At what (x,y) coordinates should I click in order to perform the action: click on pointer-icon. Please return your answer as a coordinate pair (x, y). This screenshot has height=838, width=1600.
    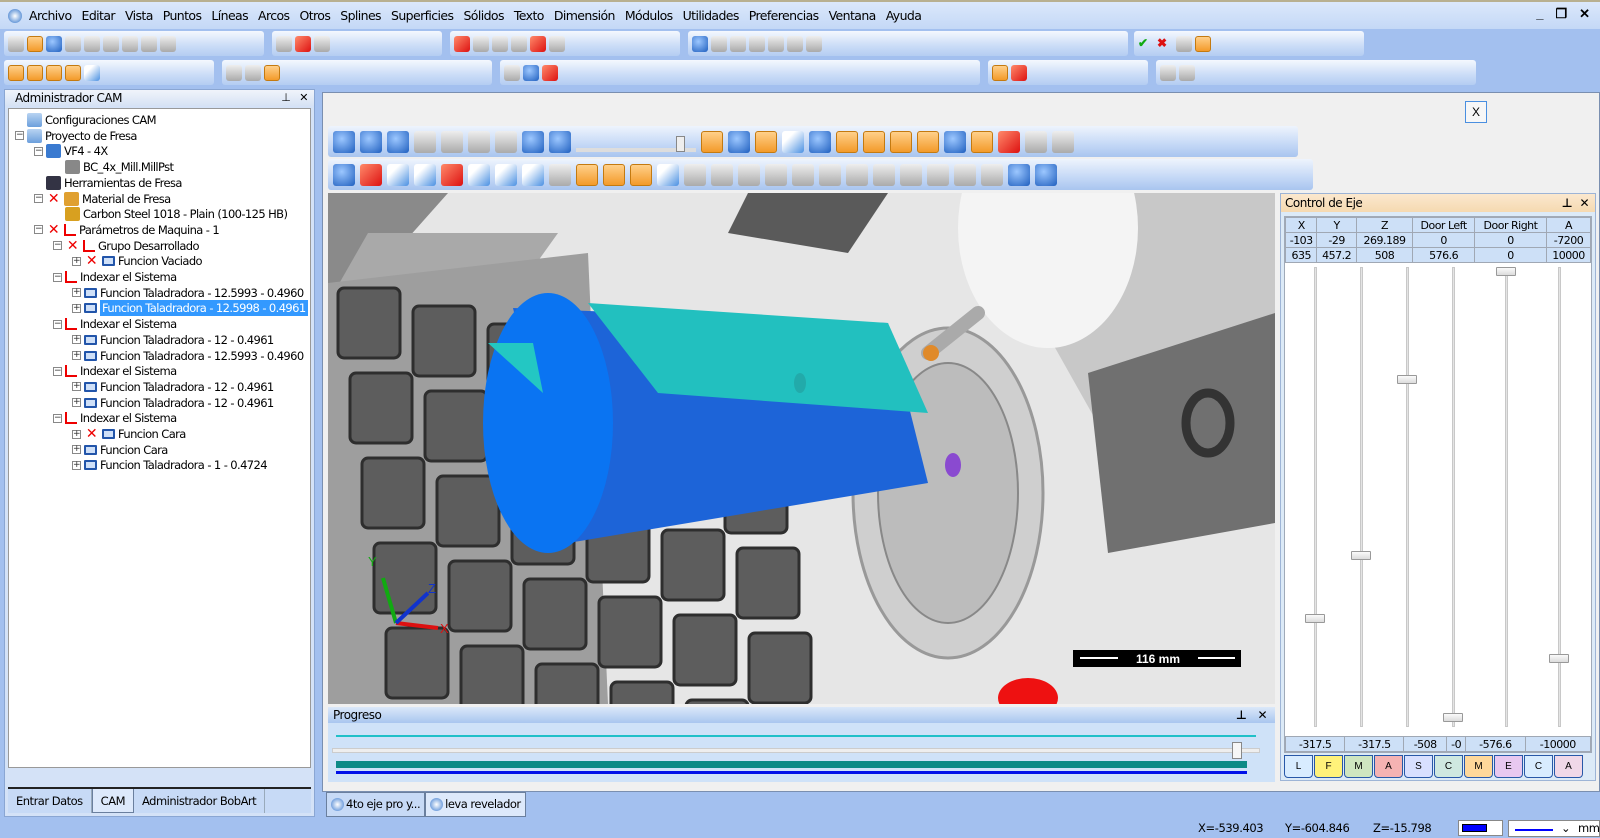
    Looking at the image, I should click on (284, 43).